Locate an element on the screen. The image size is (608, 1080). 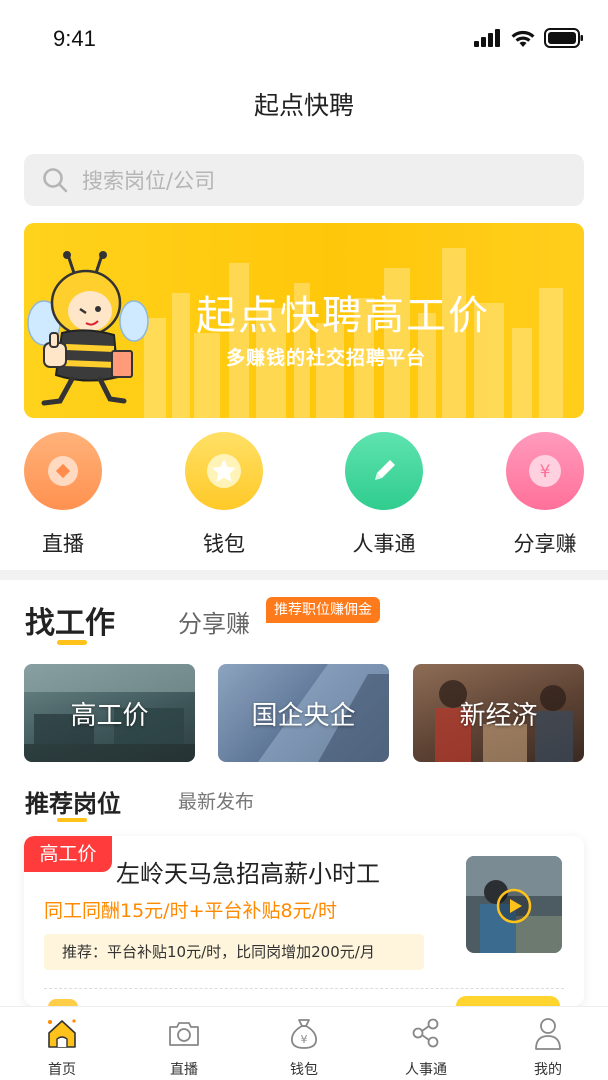
search-placeholder: 搜索岗位/公司 is located at coordinates (149, 181).